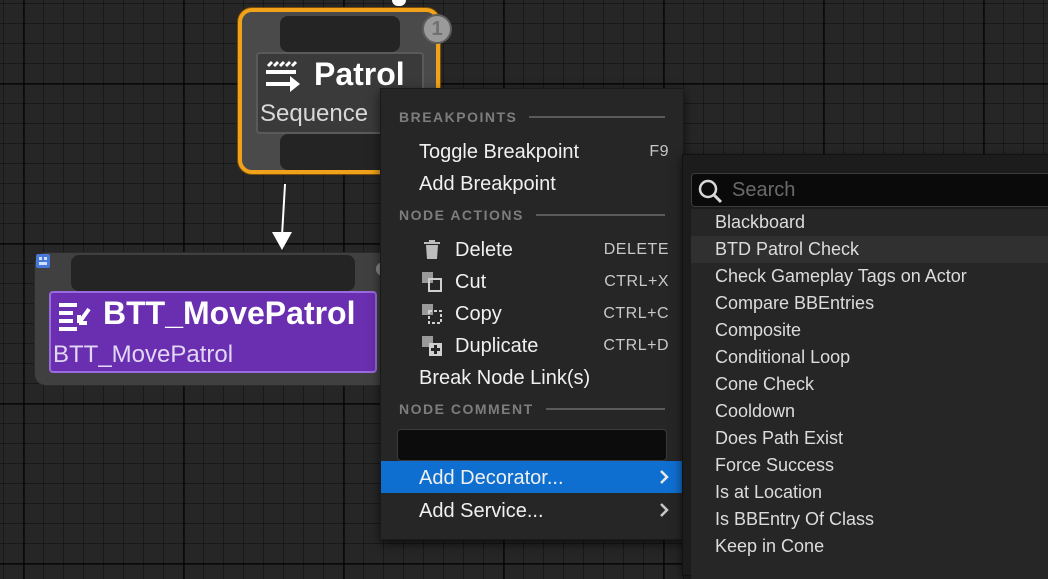 This screenshot has height=579, width=1048. I want to click on move-patrol-task-node: BTT_MovePatrol BTT_MovePatrol, so click(215, 319).